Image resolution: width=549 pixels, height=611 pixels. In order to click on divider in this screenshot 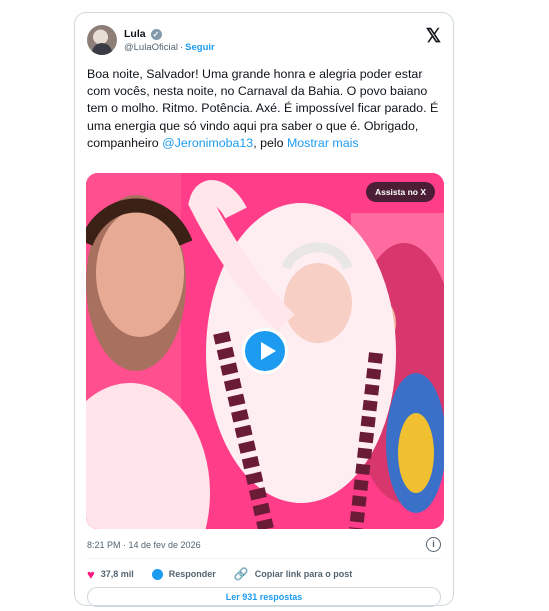, I will do `click(264, 558)`.